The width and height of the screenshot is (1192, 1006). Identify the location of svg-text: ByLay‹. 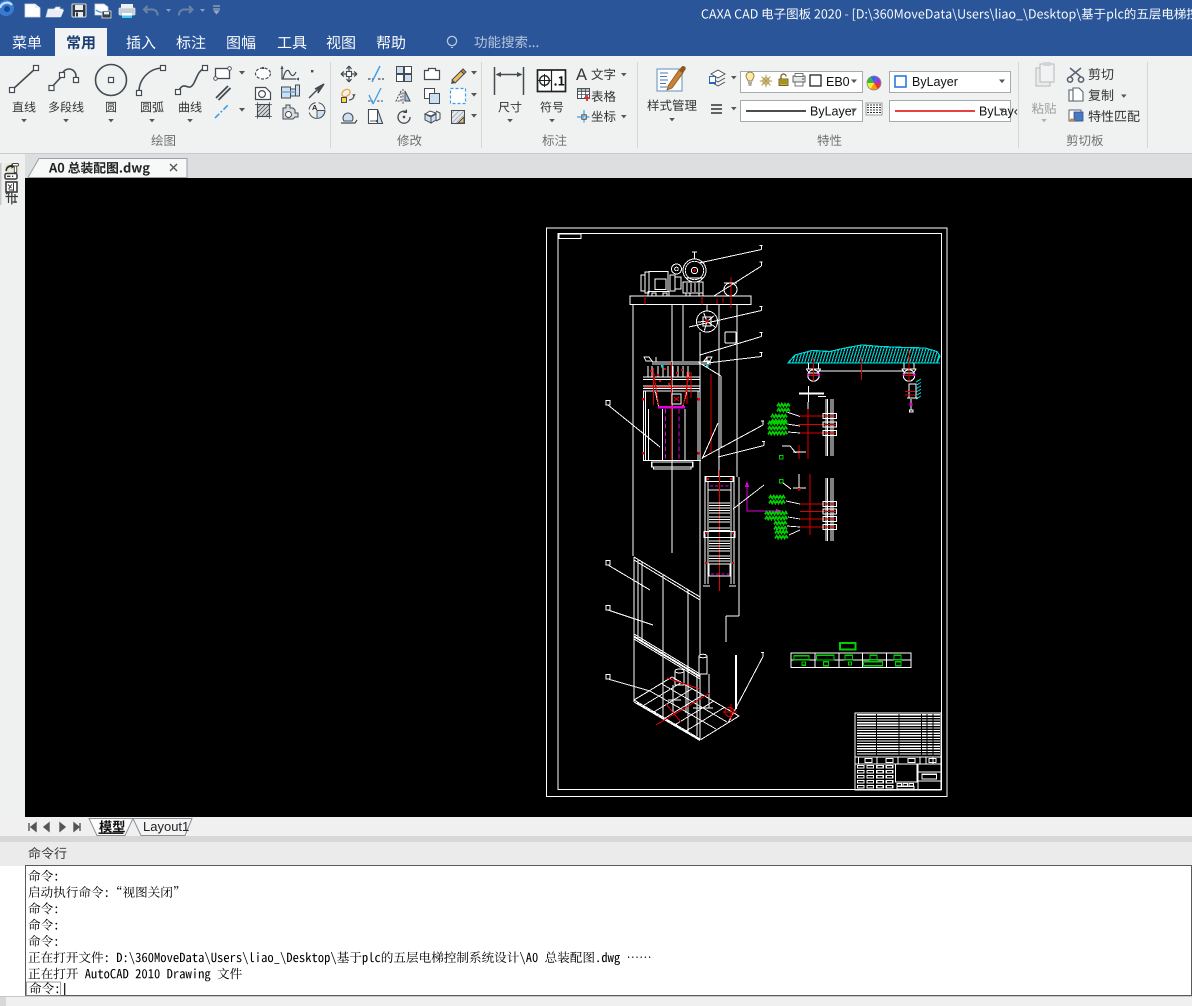
(998, 112).